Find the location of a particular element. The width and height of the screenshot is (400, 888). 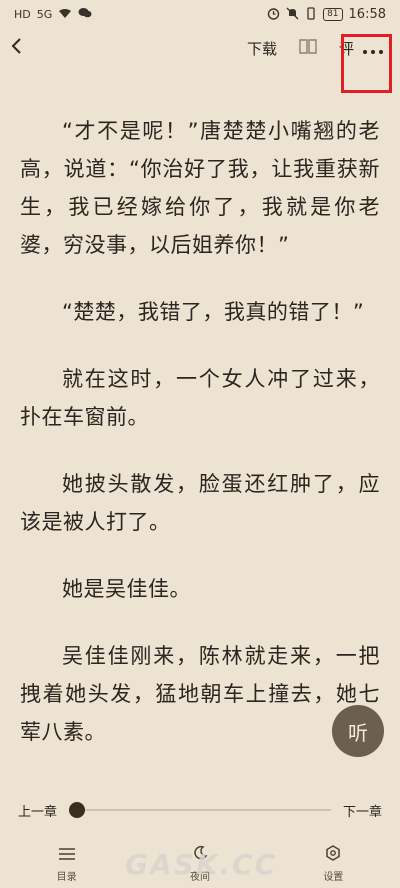

status-left: HD 5G is located at coordinates (53, 14).